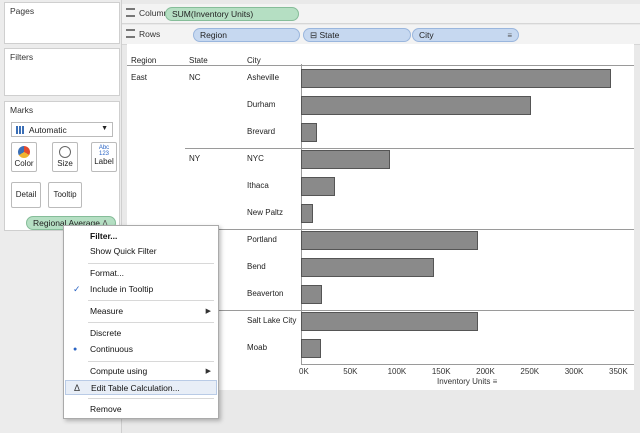  I want to click on color-icon, so click(24, 152).